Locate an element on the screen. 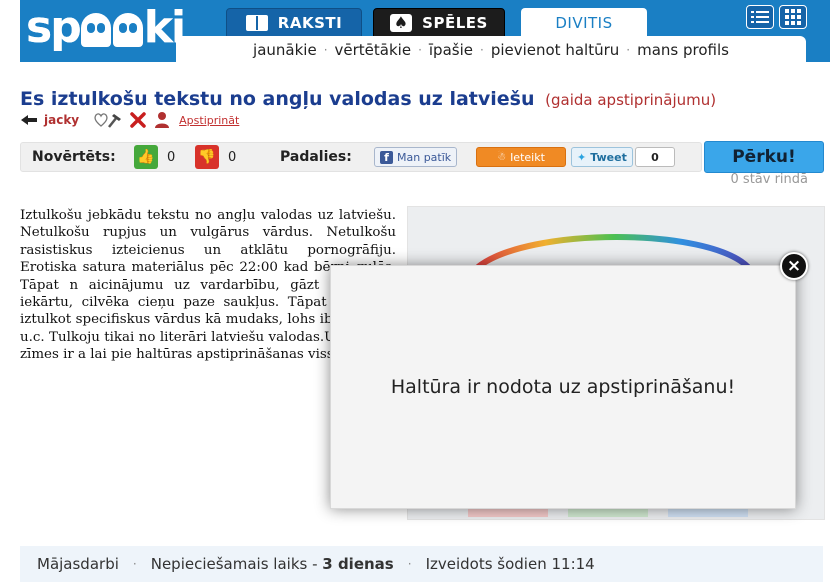 The image size is (830, 587). grid-view-icon is located at coordinates (793, 17).